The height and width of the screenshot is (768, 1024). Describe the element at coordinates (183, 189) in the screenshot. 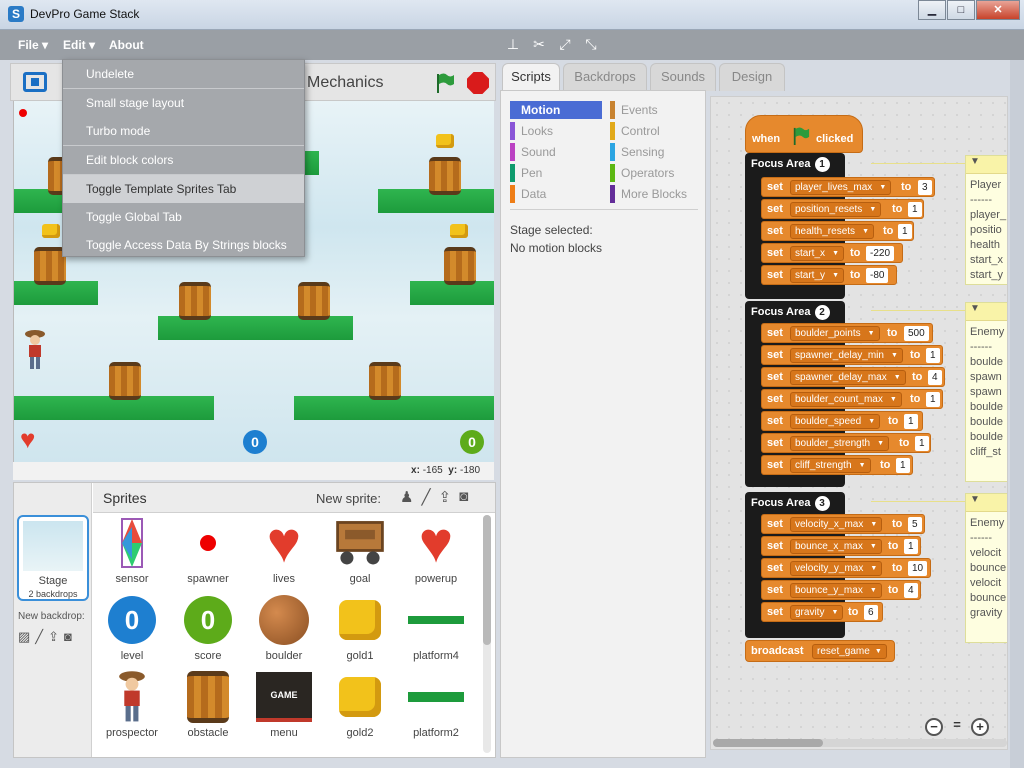

I see `menu-item-toggle-template-sprites: Toggle Template Sprites Tab` at that location.